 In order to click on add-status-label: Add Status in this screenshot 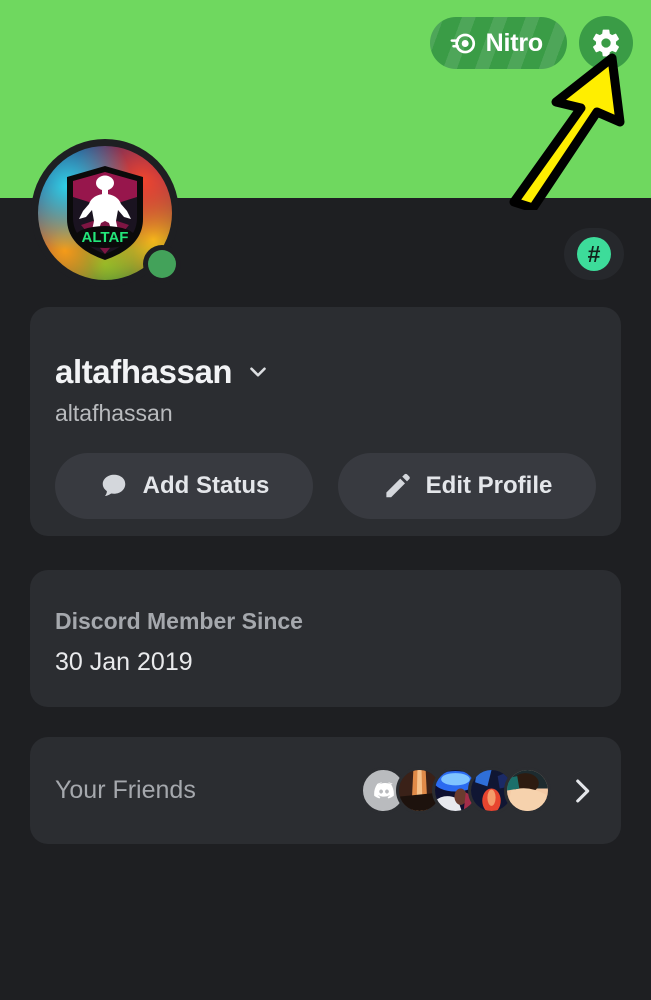, I will do `click(206, 485)`.